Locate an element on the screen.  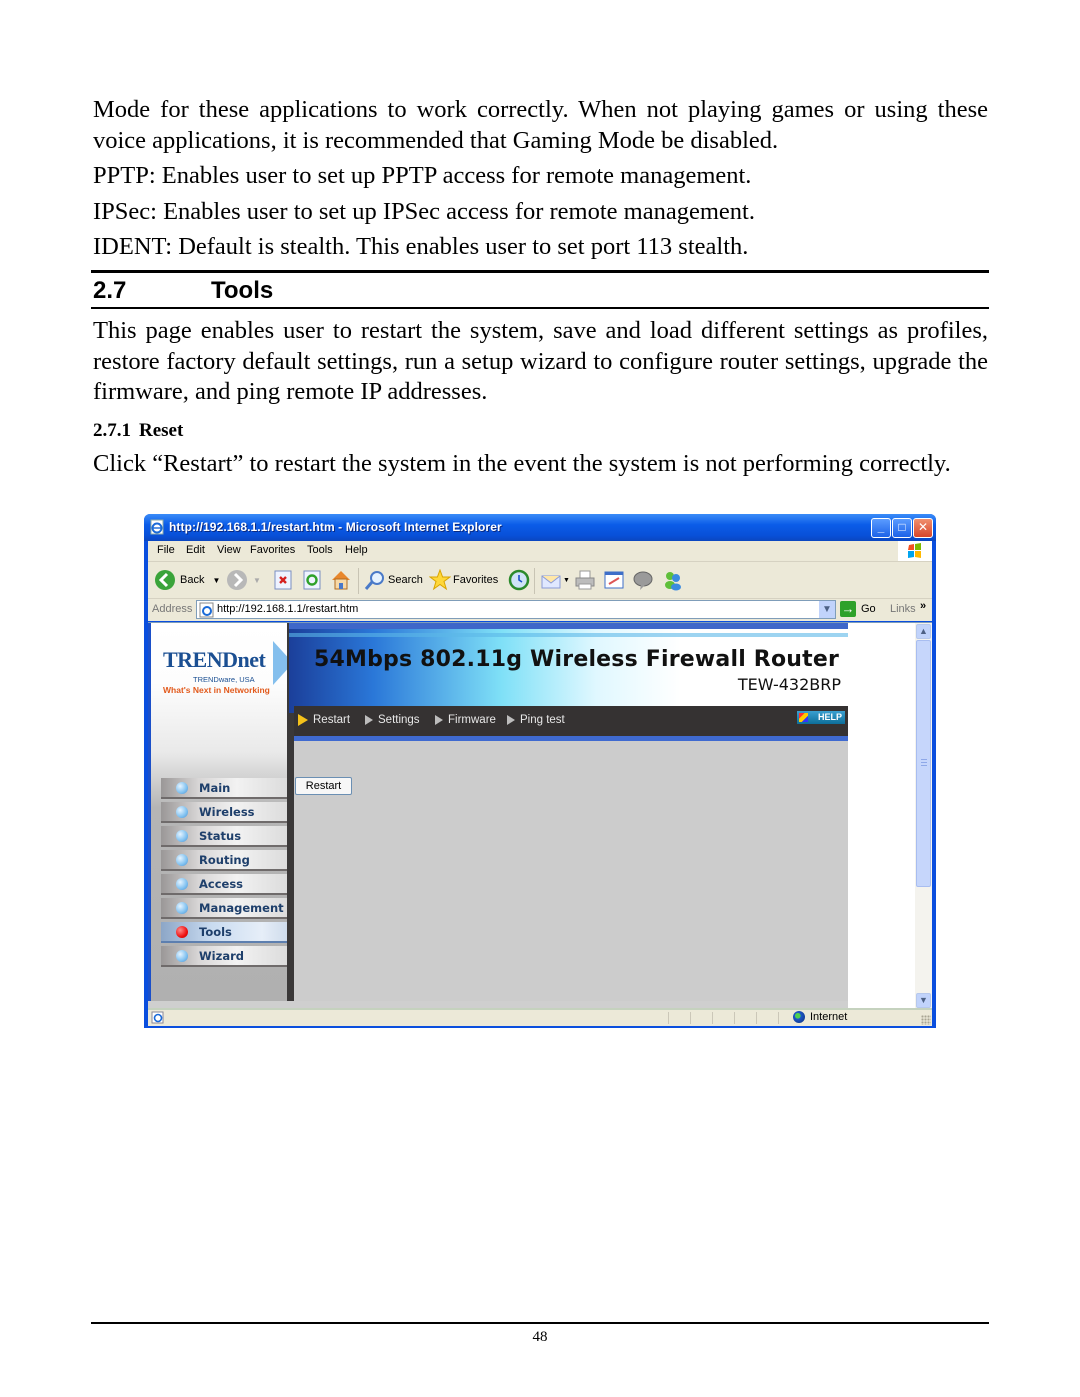
restart-button: Restart is located at coordinates (323, 786).